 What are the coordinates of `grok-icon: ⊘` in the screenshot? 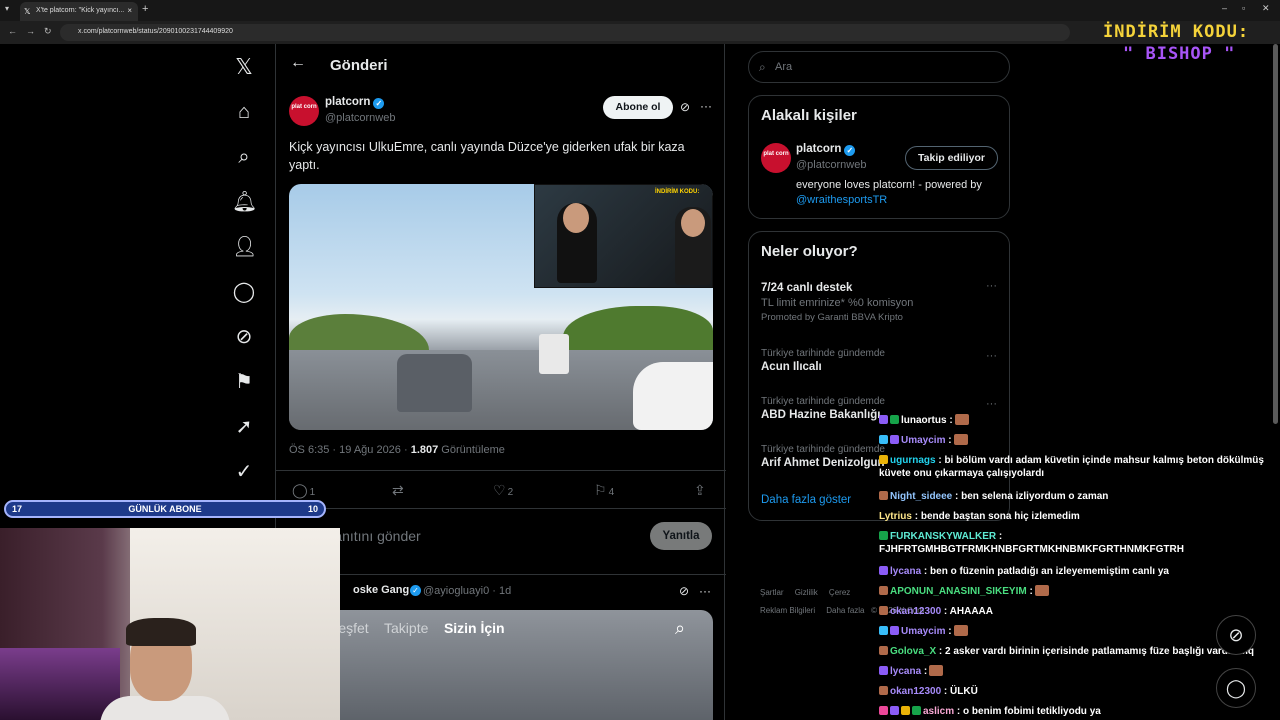 It's located at (244, 337).